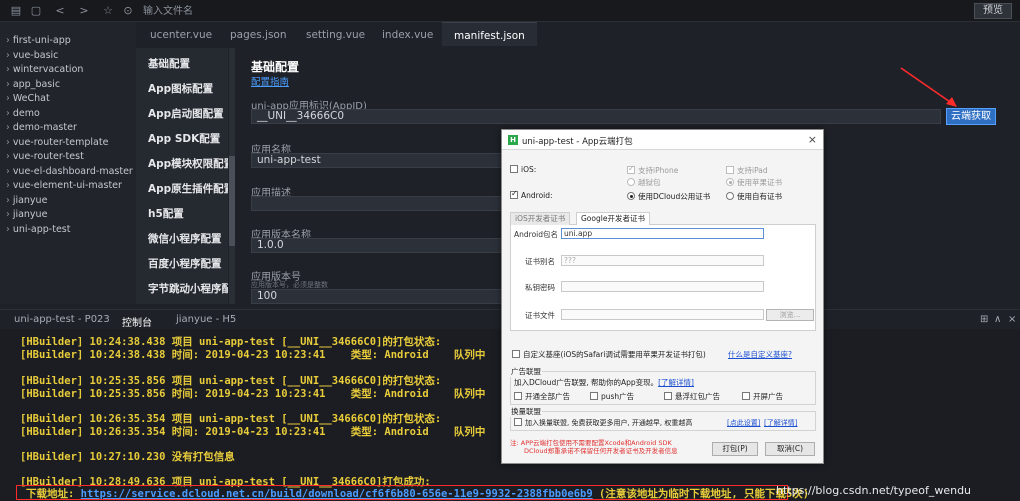  I want to click on nav-bytedance-mp: 字节跳动小程序配置, so click(182, 289).